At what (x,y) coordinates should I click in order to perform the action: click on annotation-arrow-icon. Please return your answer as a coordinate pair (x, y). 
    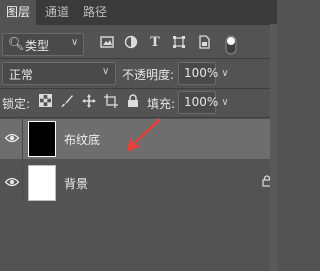
    Looking at the image, I should click on (144, 135).